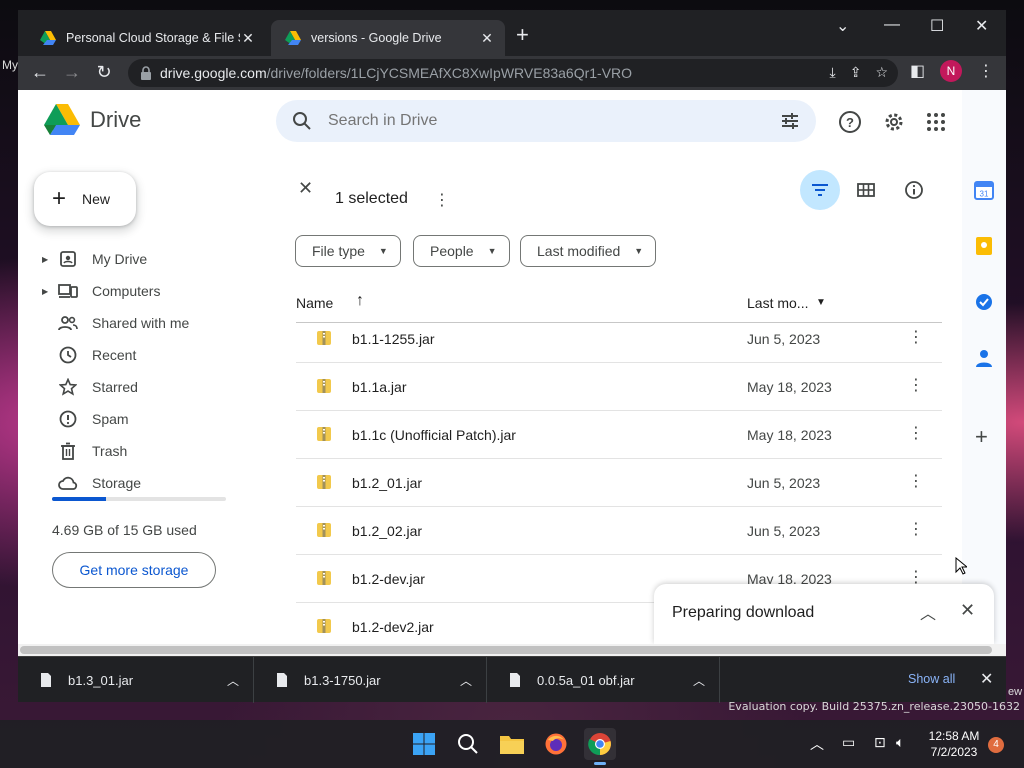 This screenshot has height=768, width=1024. I want to click on sort-ascending-arrow-icon: ↑, so click(360, 301).